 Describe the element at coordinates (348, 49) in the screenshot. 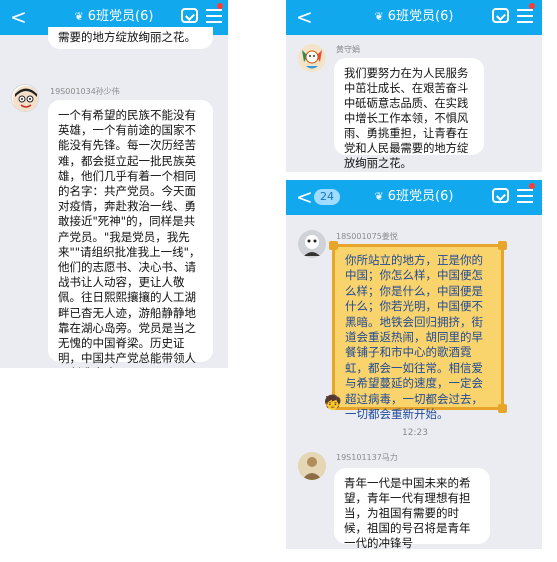

I see `sender-name: 黄守娟` at that location.